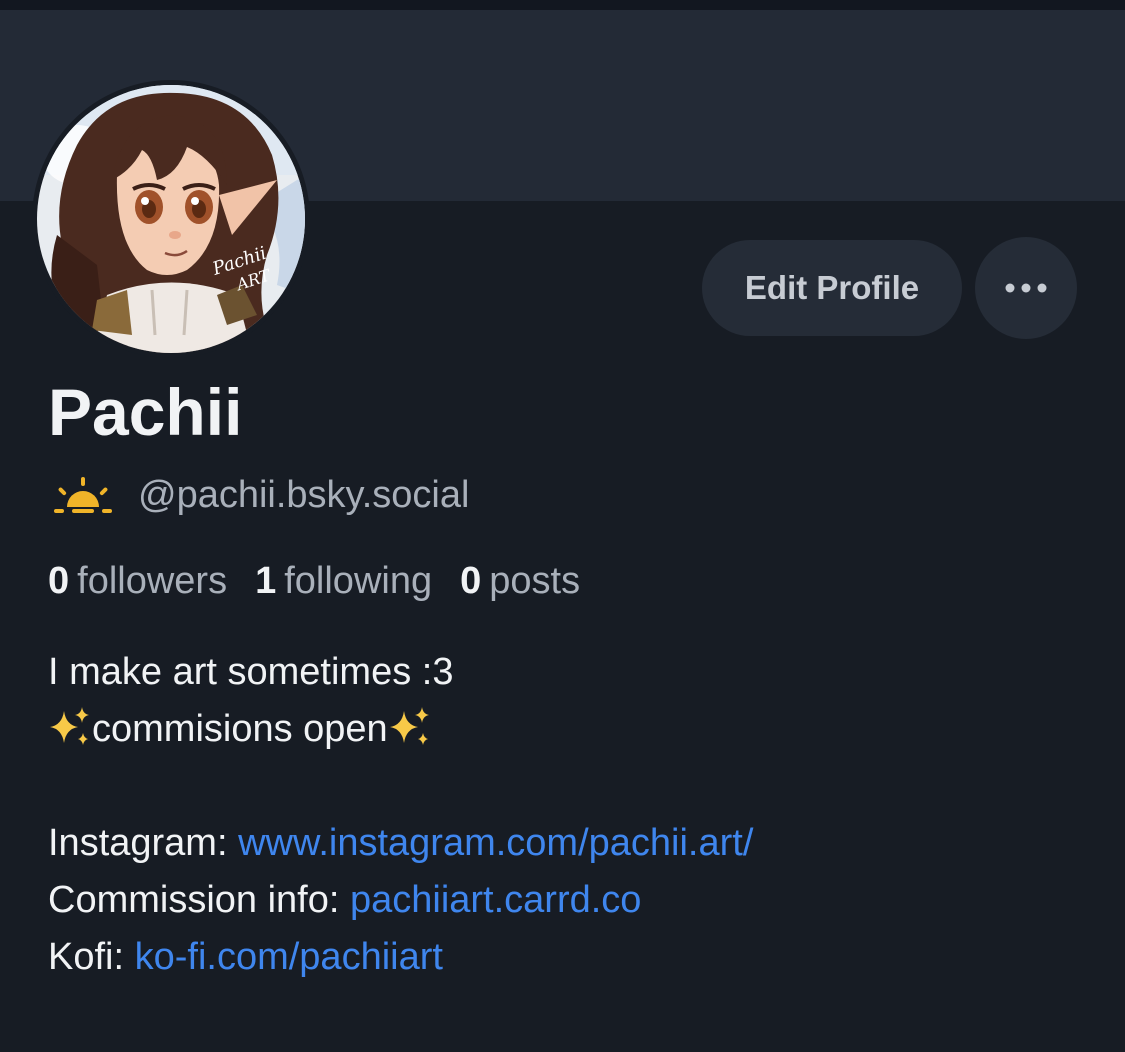 This screenshot has height=1052, width=1125. I want to click on posts-stat: 0 posts, so click(520, 581).